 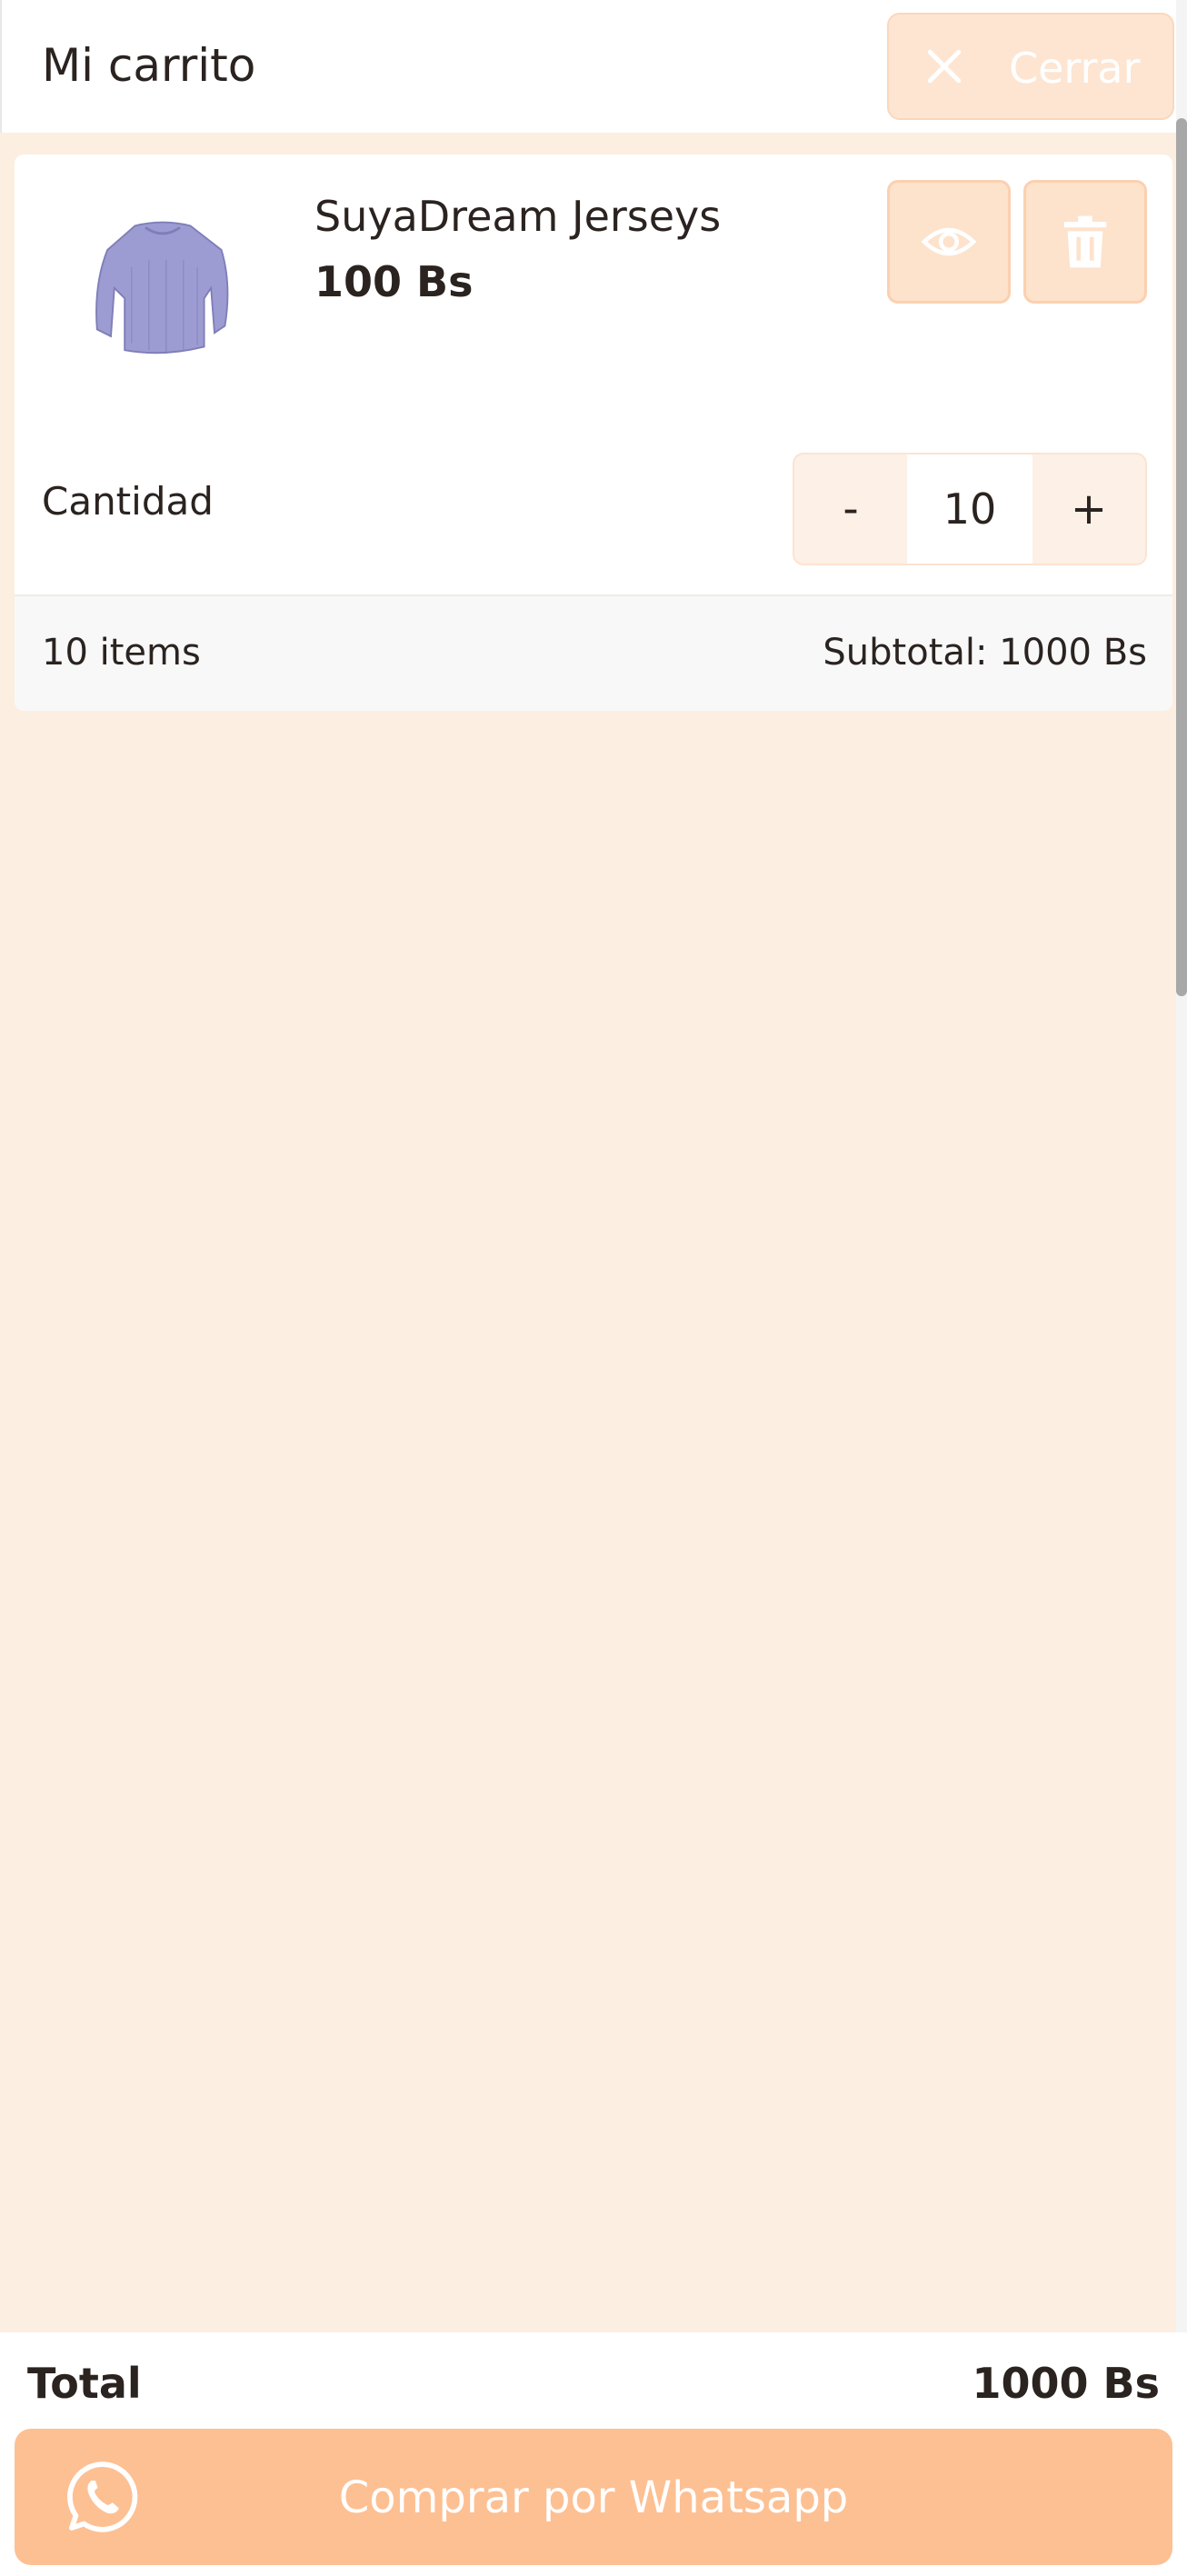 I want to click on product-image, so click(x=162, y=287).